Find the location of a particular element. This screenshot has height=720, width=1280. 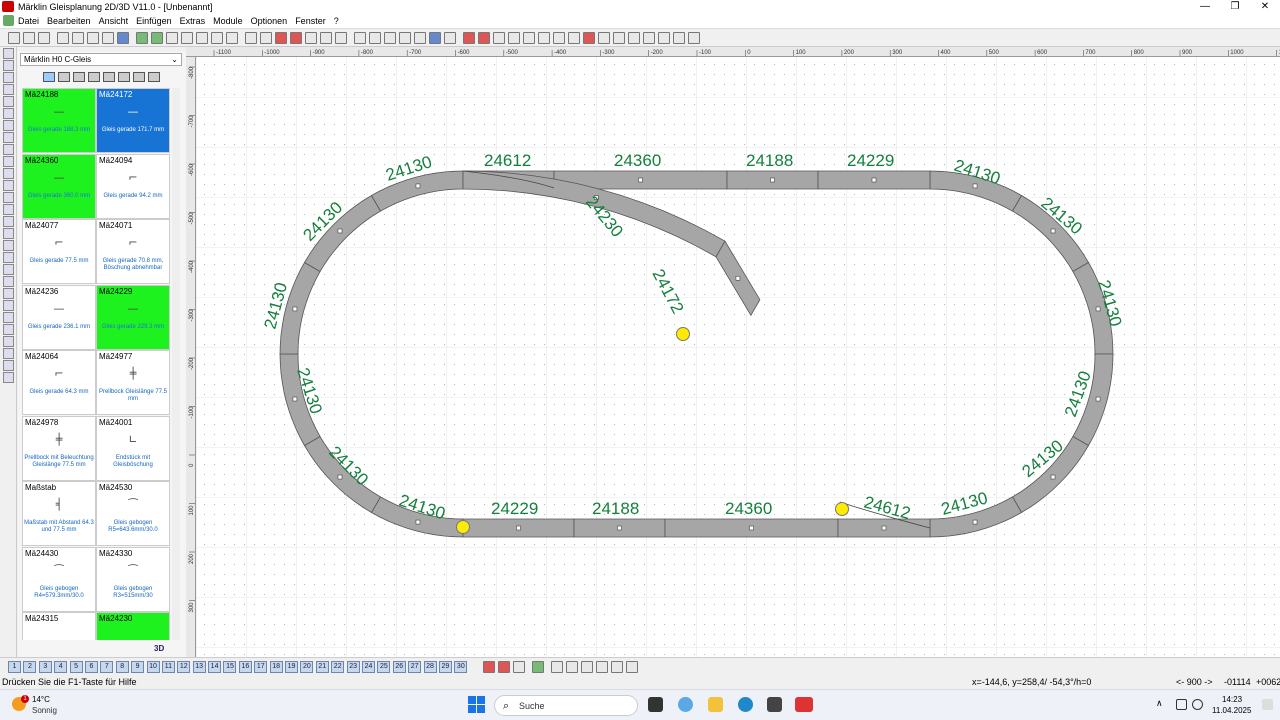

catenary-icon is located at coordinates (8, 137).